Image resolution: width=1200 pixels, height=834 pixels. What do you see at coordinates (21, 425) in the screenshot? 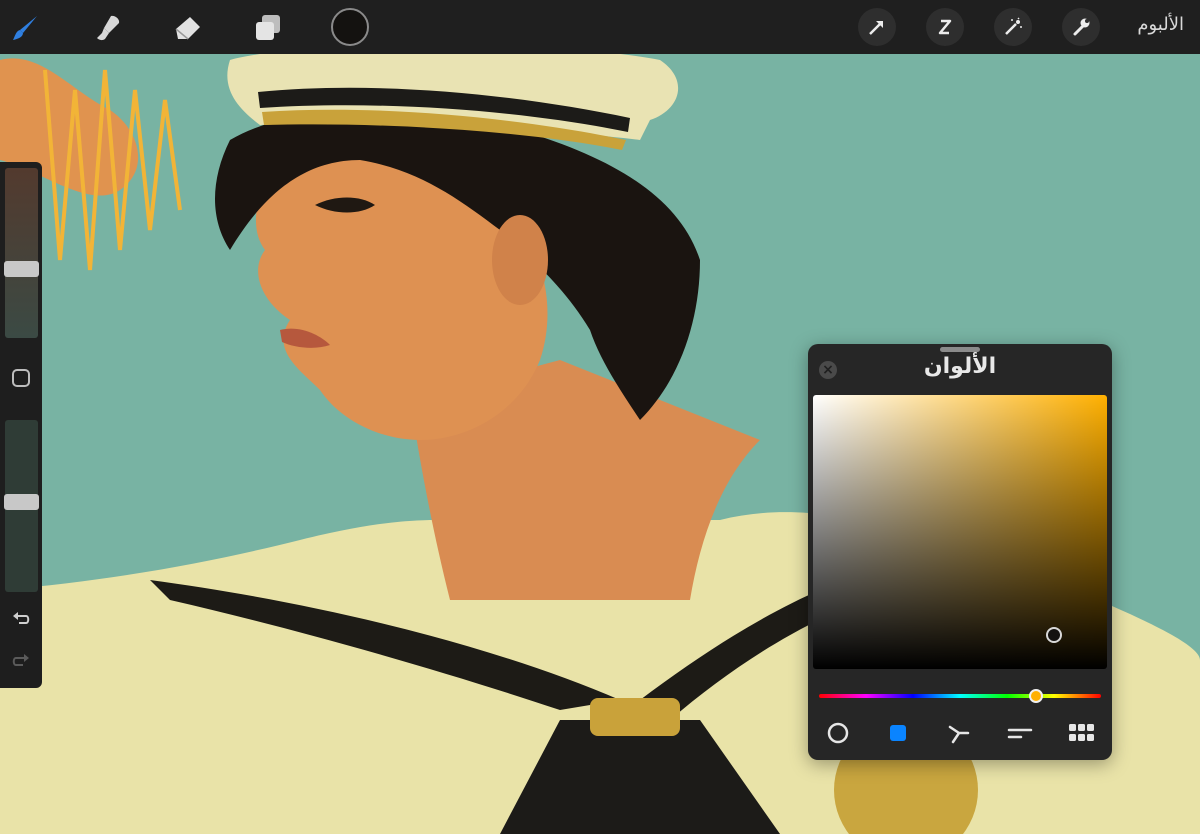
I see `left-sidebar` at bounding box center [21, 425].